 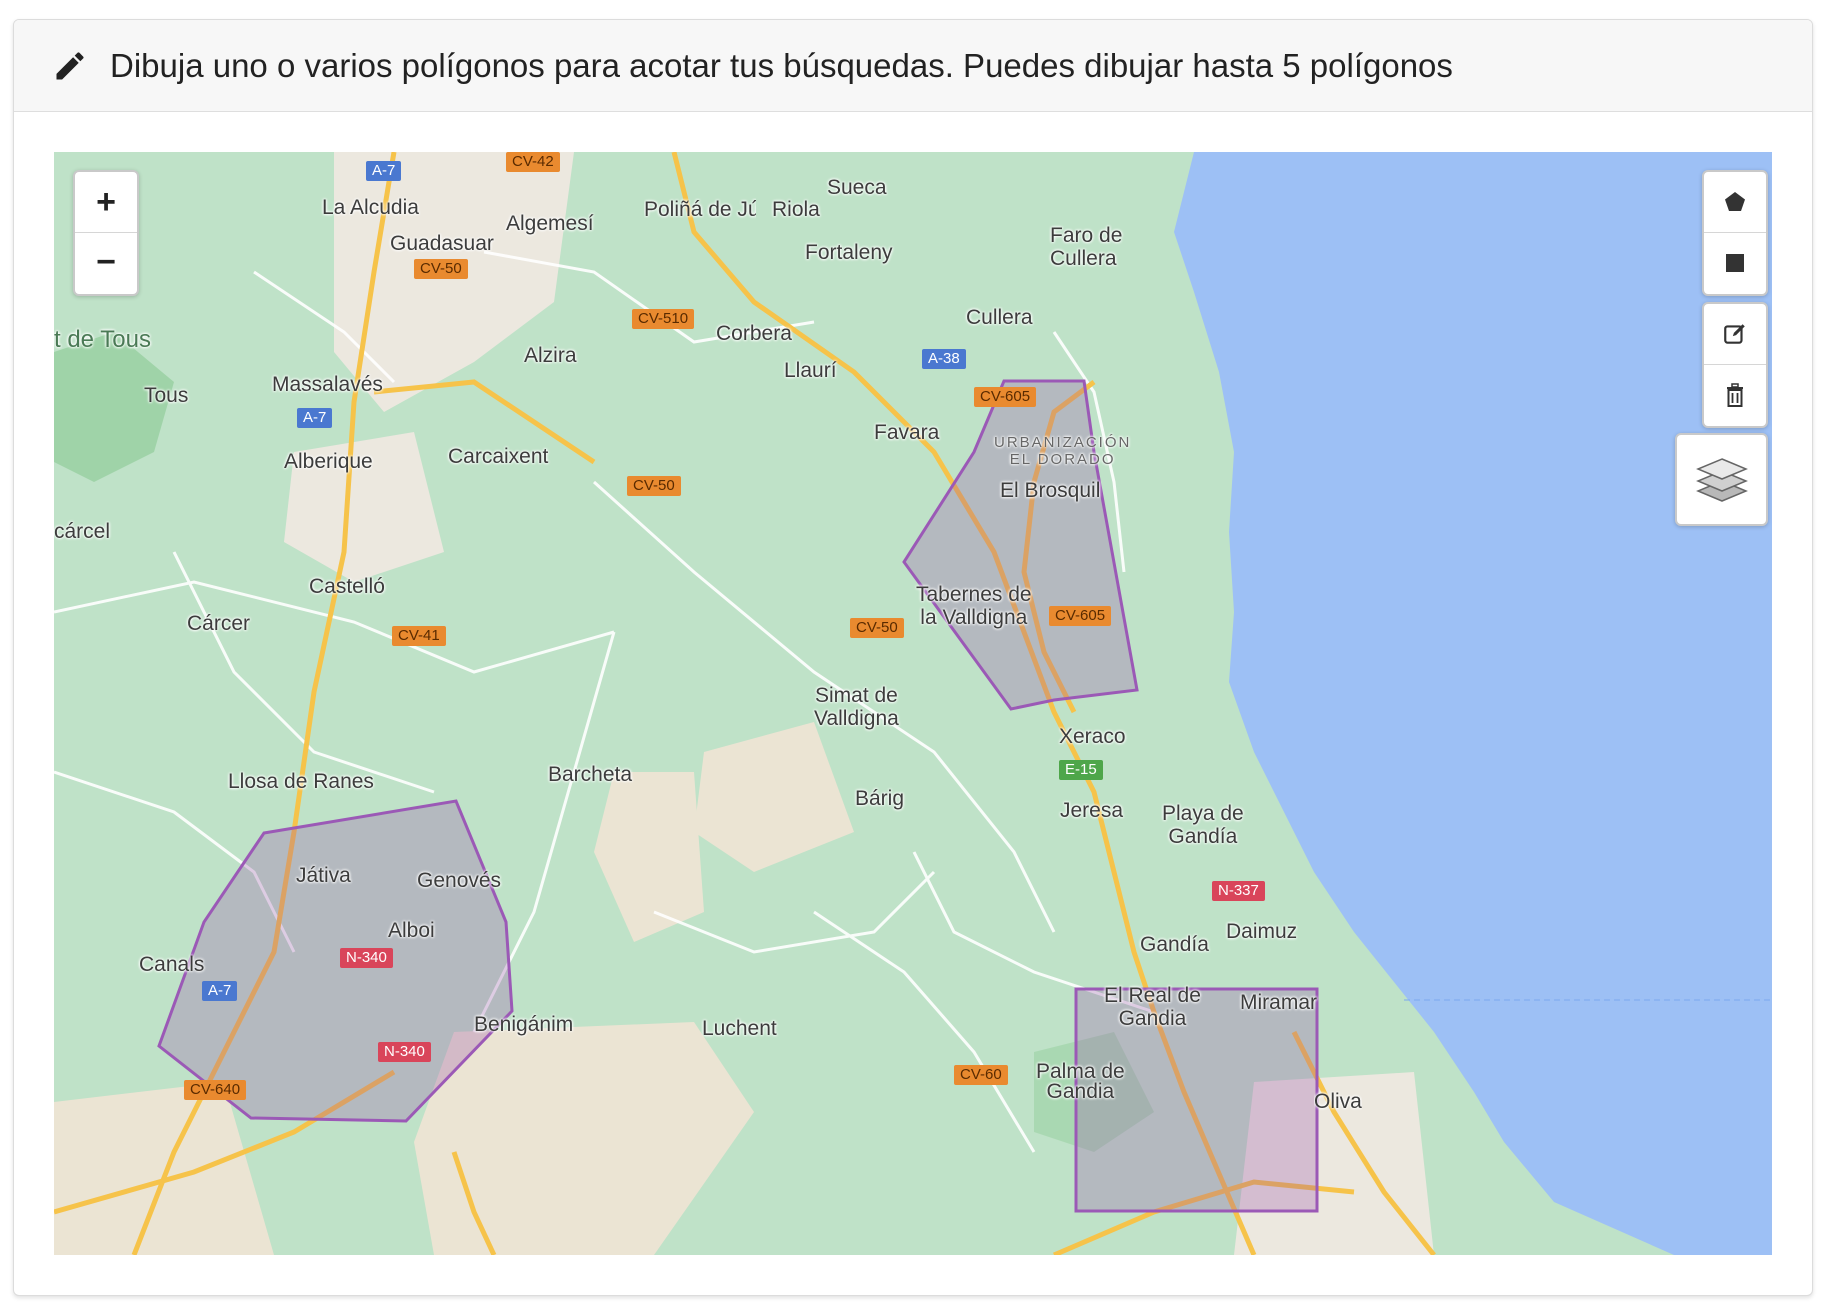 What do you see at coordinates (347, 586) in the screenshot?
I see `place-label: Castelló` at bounding box center [347, 586].